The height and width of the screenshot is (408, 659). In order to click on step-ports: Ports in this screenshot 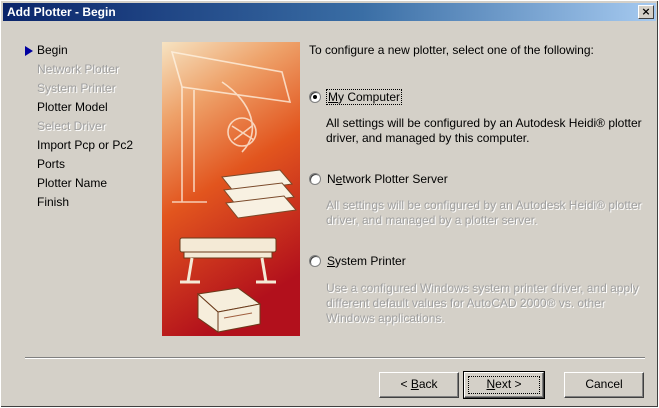, I will do `click(83, 164)`.